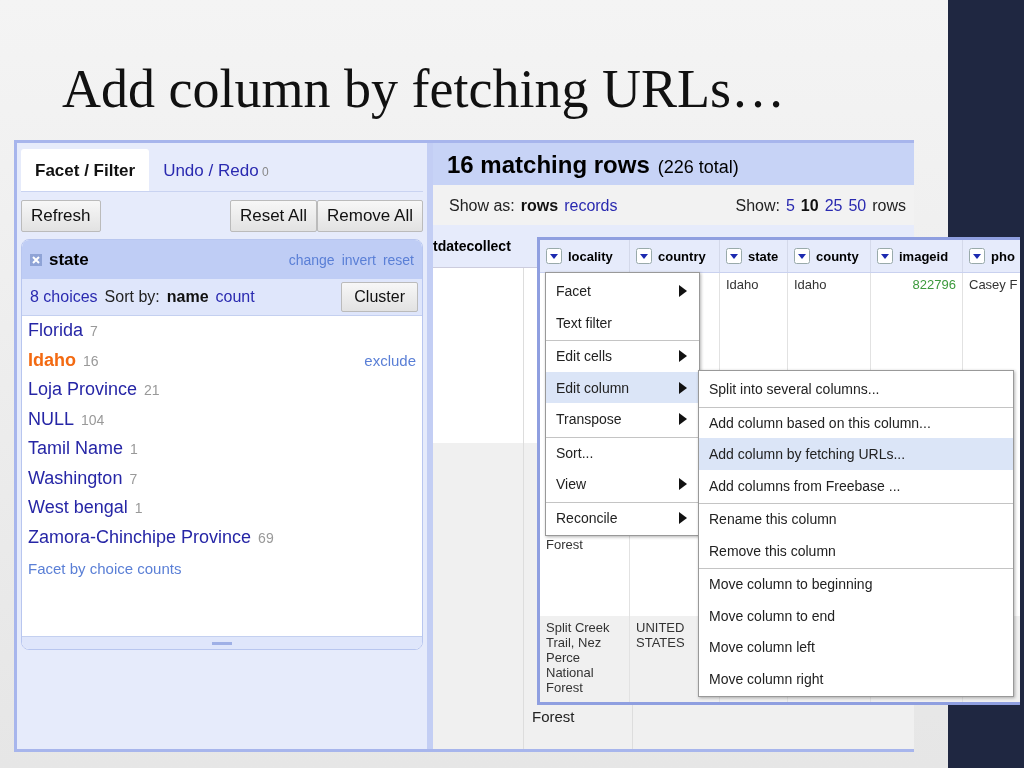 This screenshot has height=768, width=1024. What do you see at coordinates (698, 167) in the screenshot?
I see `total-count: (226 total)` at bounding box center [698, 167].